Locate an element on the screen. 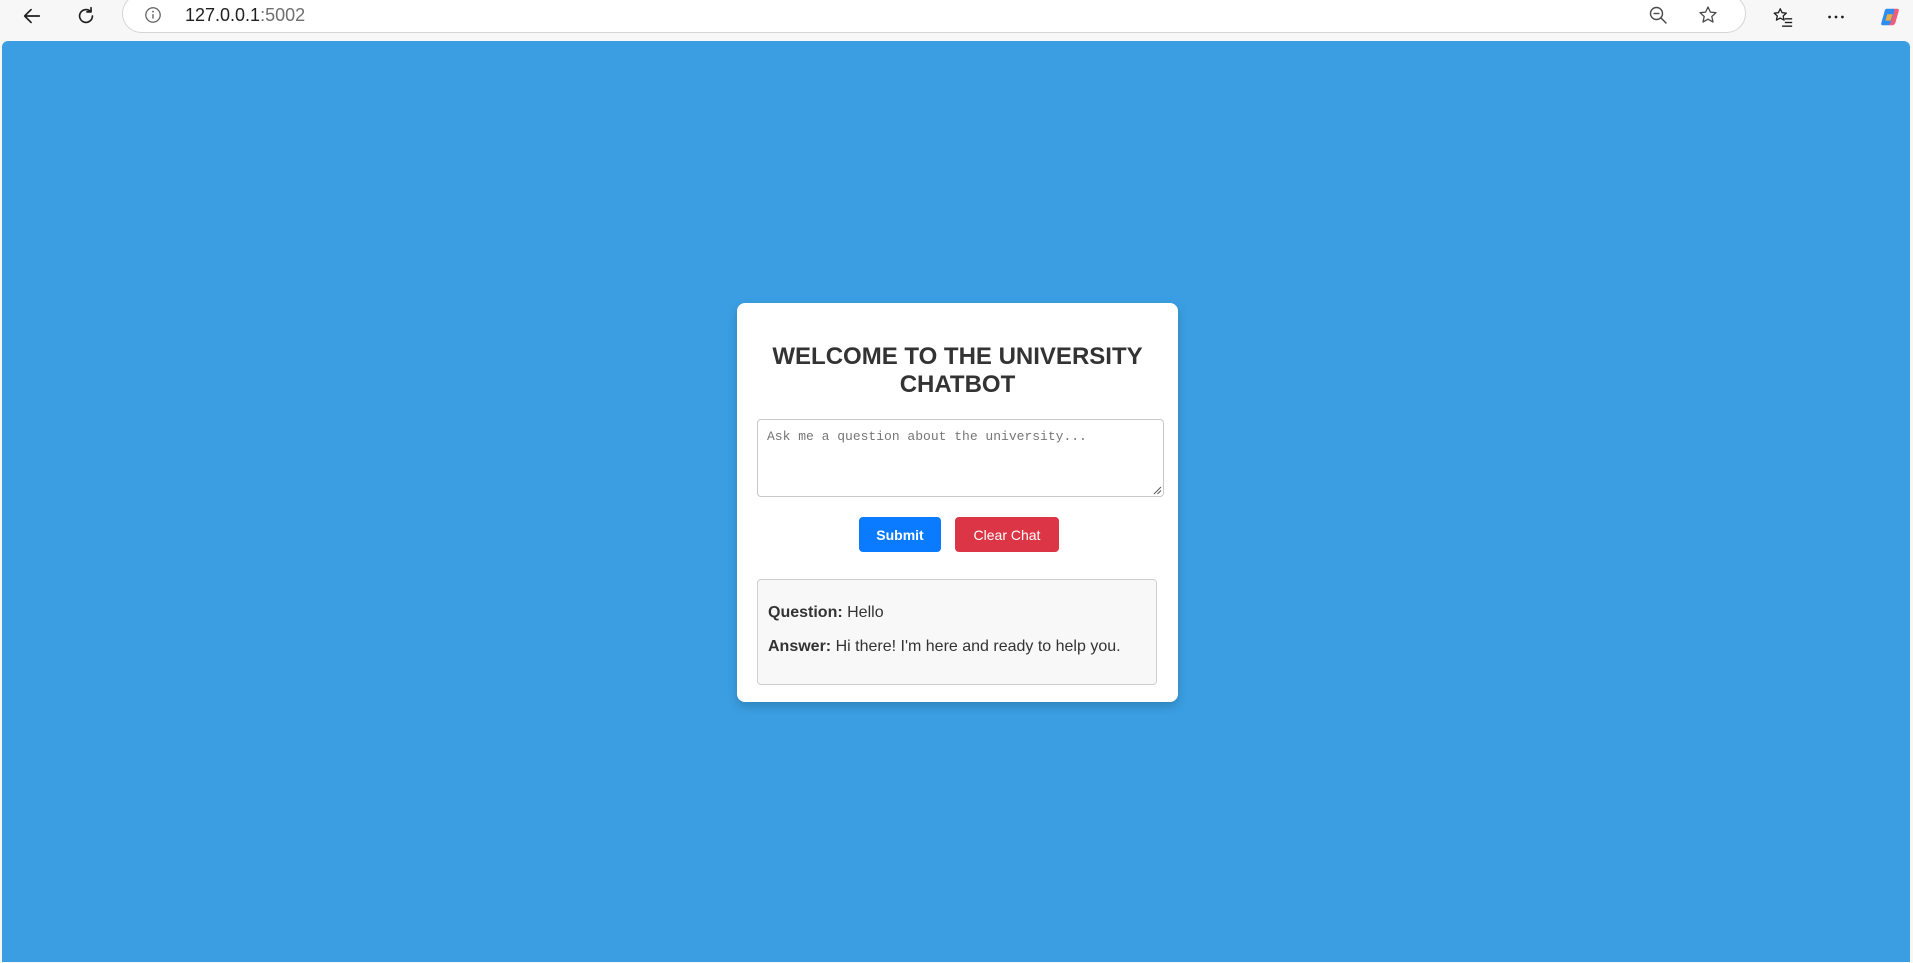  info-icon is located at coordinates (153, 15).